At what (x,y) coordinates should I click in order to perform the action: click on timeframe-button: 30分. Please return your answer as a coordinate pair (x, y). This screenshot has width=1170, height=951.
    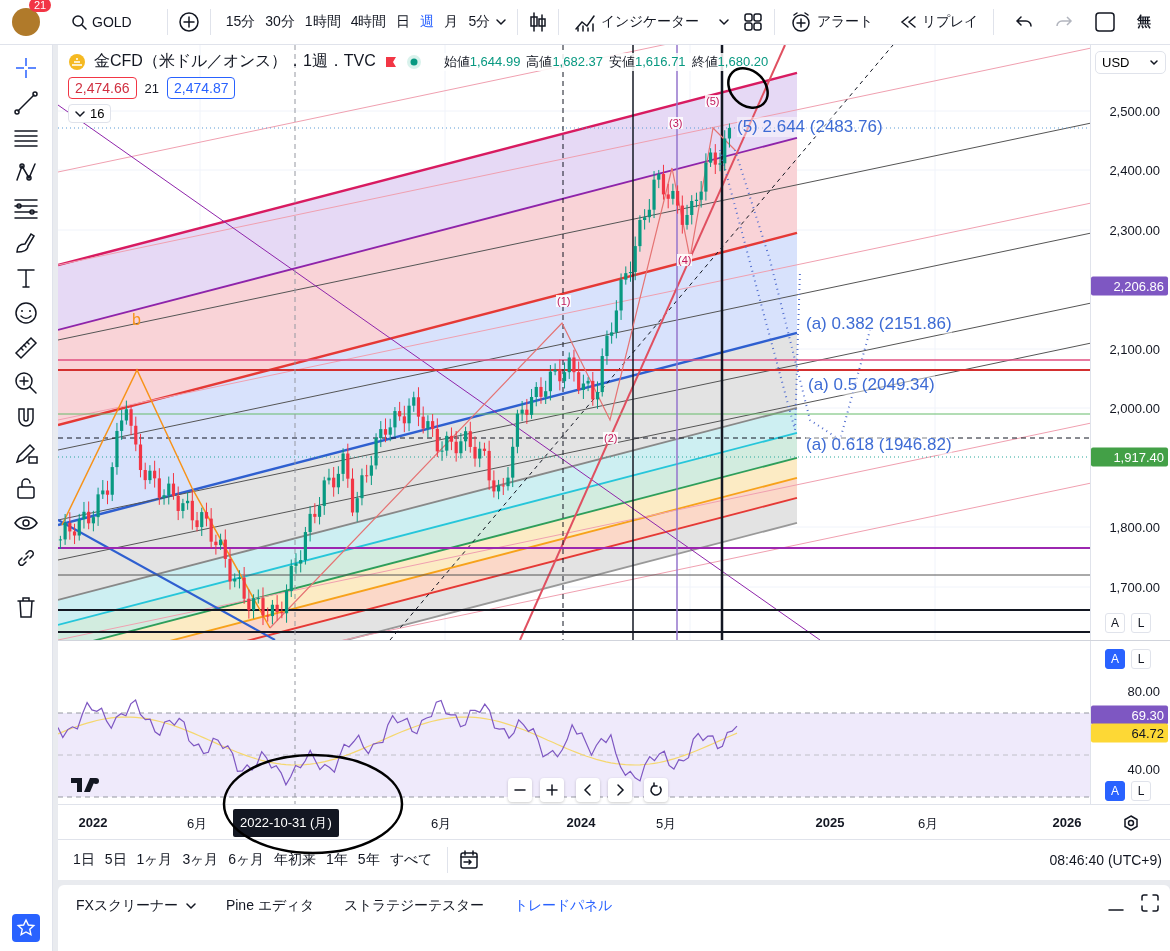
    Looking at the image, I should click on (280, 22).